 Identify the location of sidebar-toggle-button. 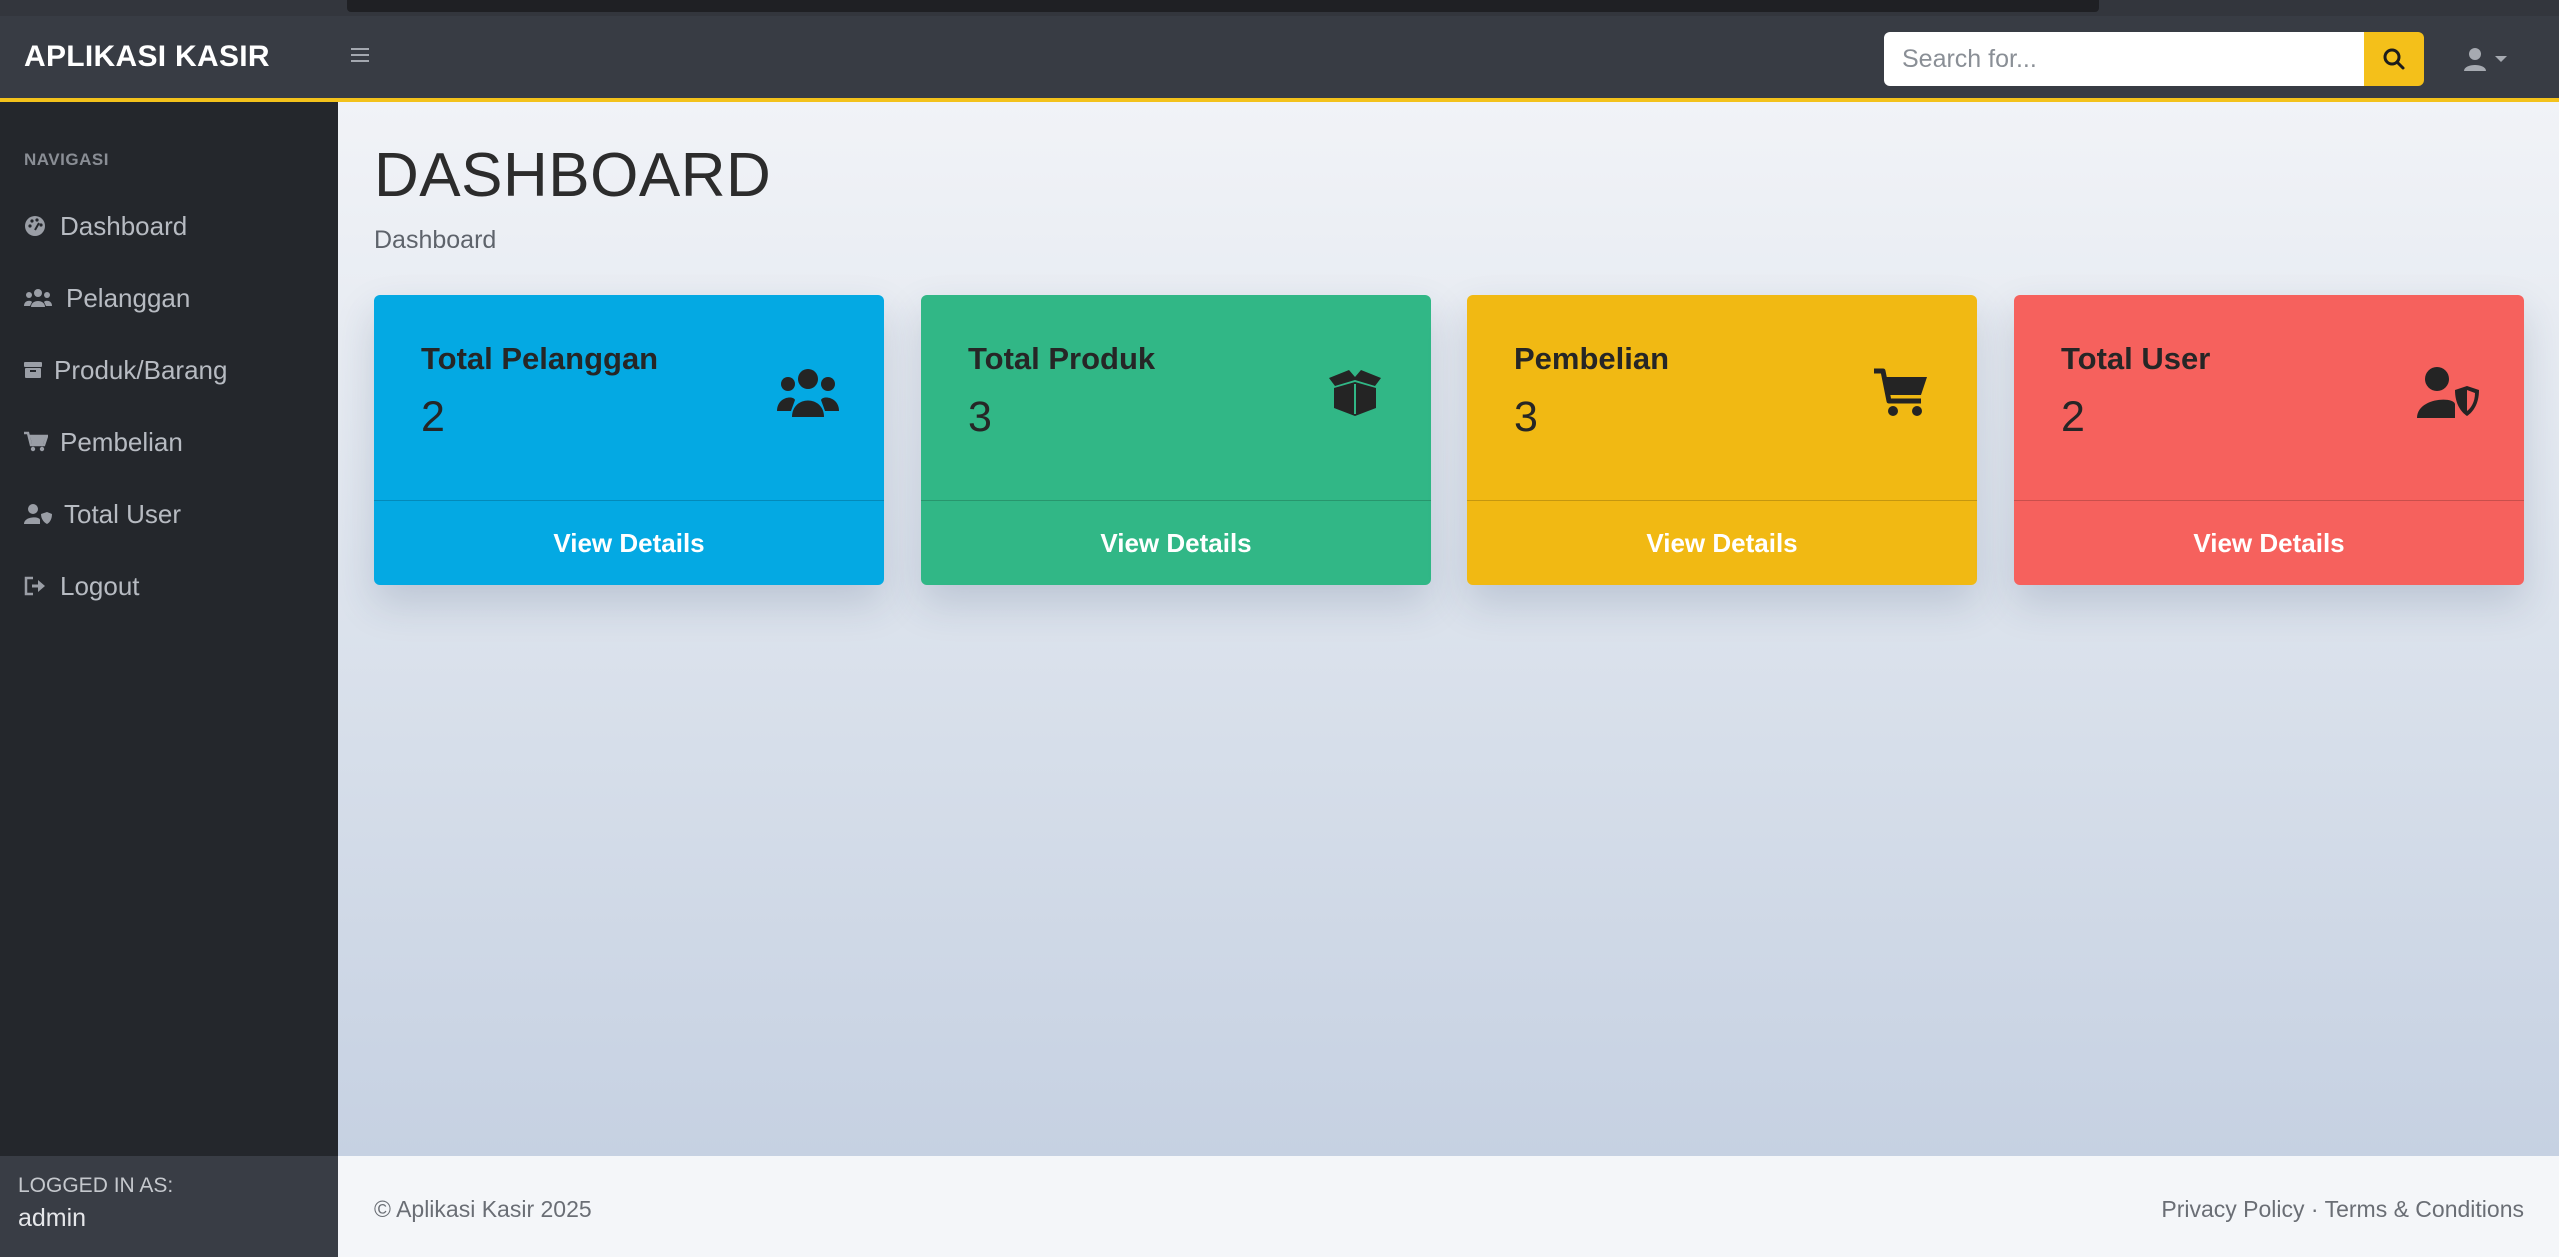
(360, 55).